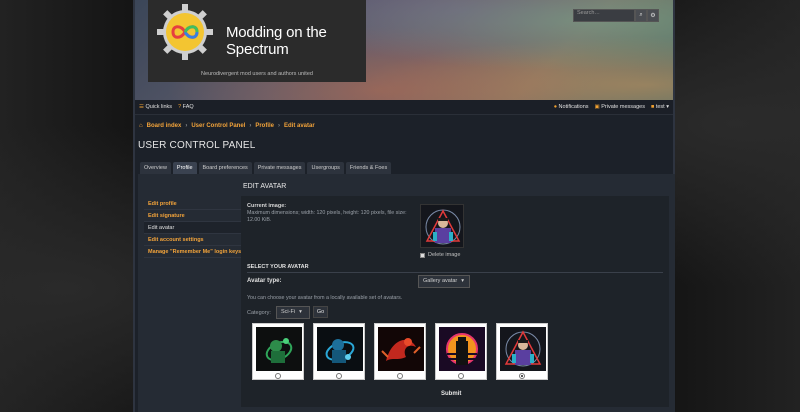 This screenshot has width=800, height=412. What do you see at coordinates (422, 255) in the screenshot?
I see `delete-image-checkbox` at bounding box center [422, 255].